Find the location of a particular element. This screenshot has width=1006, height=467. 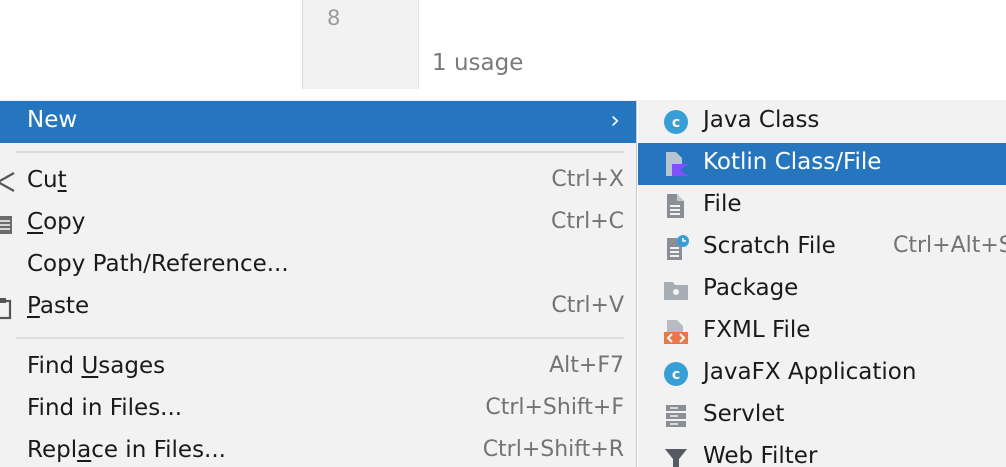

menu-item-new: New › is located at coordinates (318, 122).